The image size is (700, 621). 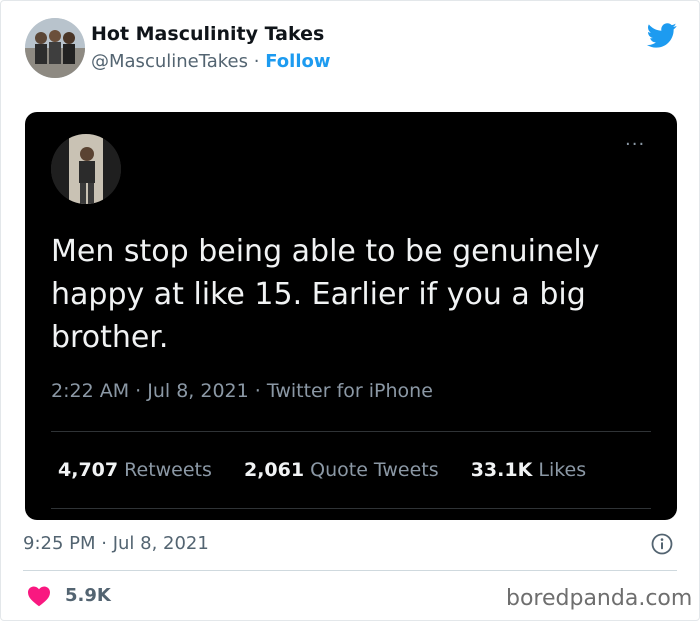 What do you see at coordinates (88, 595) in the screenshot?
I see `like-count: 5.9K` at bounding box center [88, 595].